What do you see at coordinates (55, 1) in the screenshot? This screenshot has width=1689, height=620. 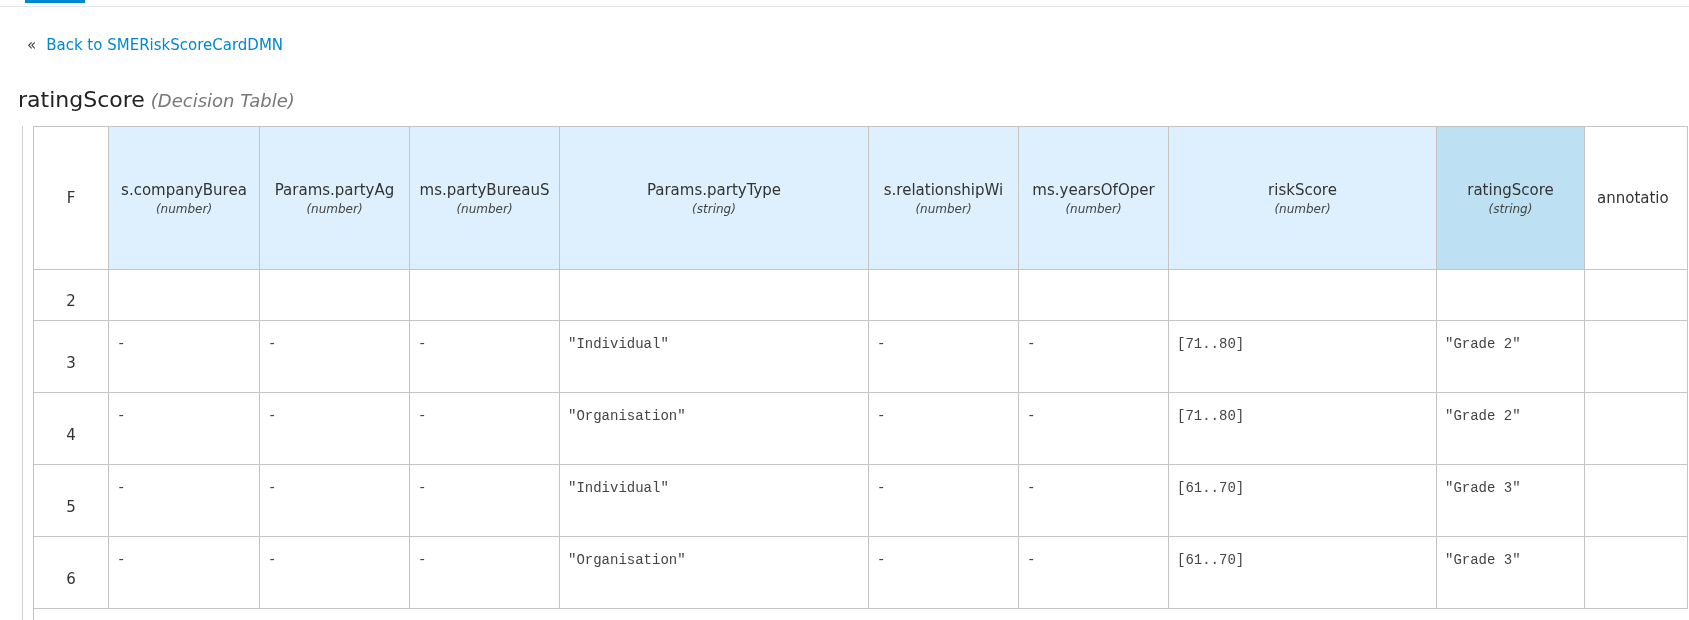 I see `active-tab-indicator` at bounding box center [55, 1].